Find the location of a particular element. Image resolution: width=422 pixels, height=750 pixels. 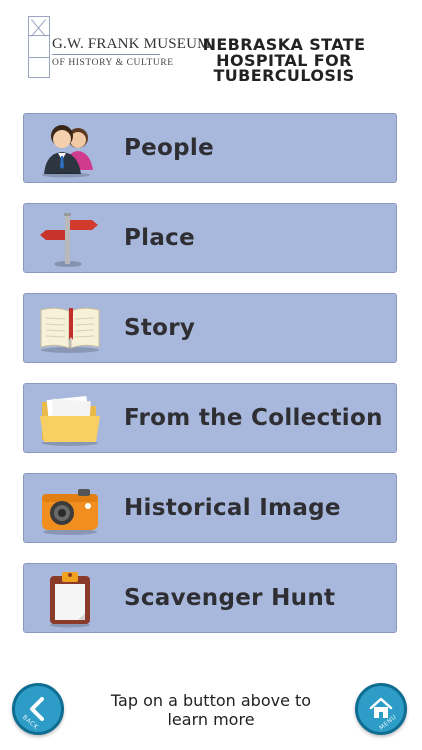

open-book-icon is located at coordinates (70, 330).